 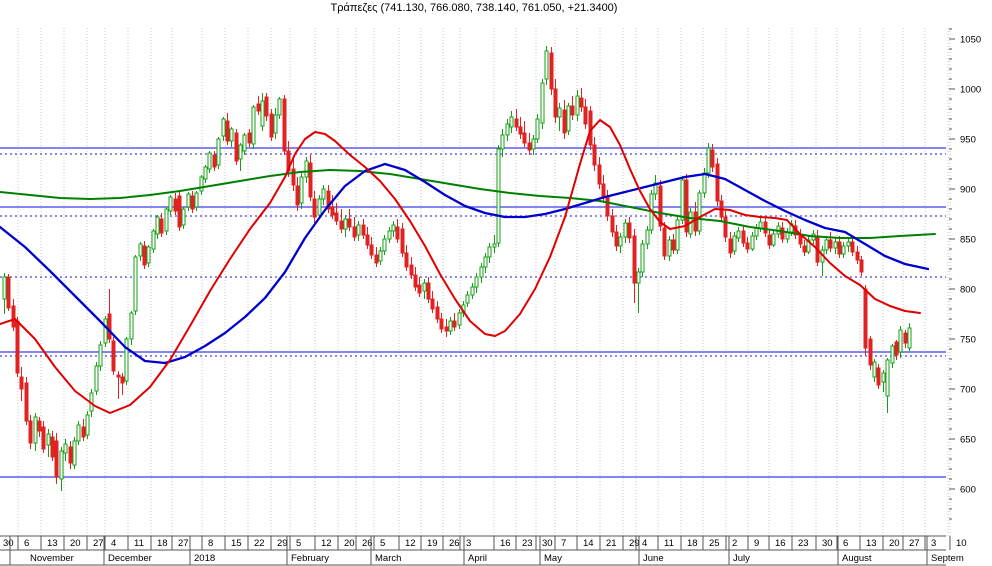 What do you see at coordinates (734, 543) in the screenshot?
I see `svg-text: 2` at bounding box center [734, 543].